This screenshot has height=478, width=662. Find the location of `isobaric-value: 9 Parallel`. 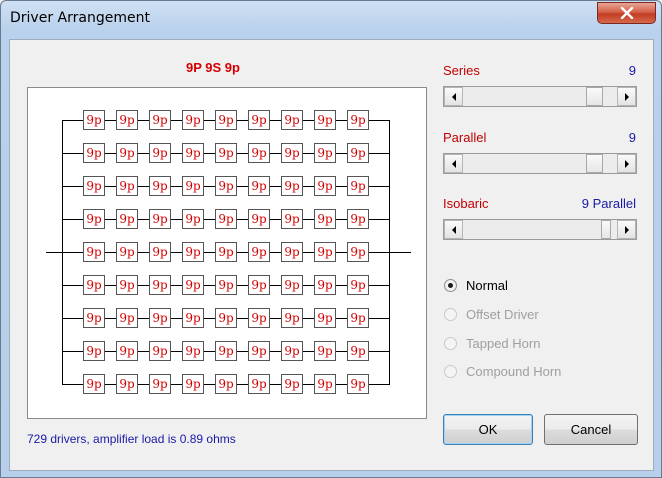

isobaric-value: 9 Parallel is located at coordinates (608, 203).